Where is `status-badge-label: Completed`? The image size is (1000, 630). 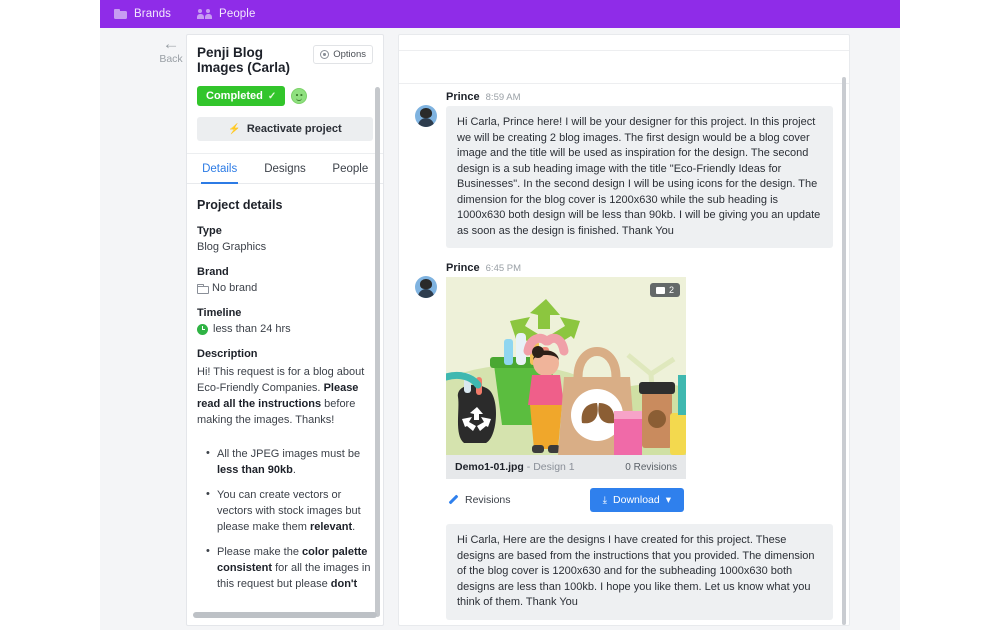 status-badge-label: Completed is located at coordinates (234, 96).